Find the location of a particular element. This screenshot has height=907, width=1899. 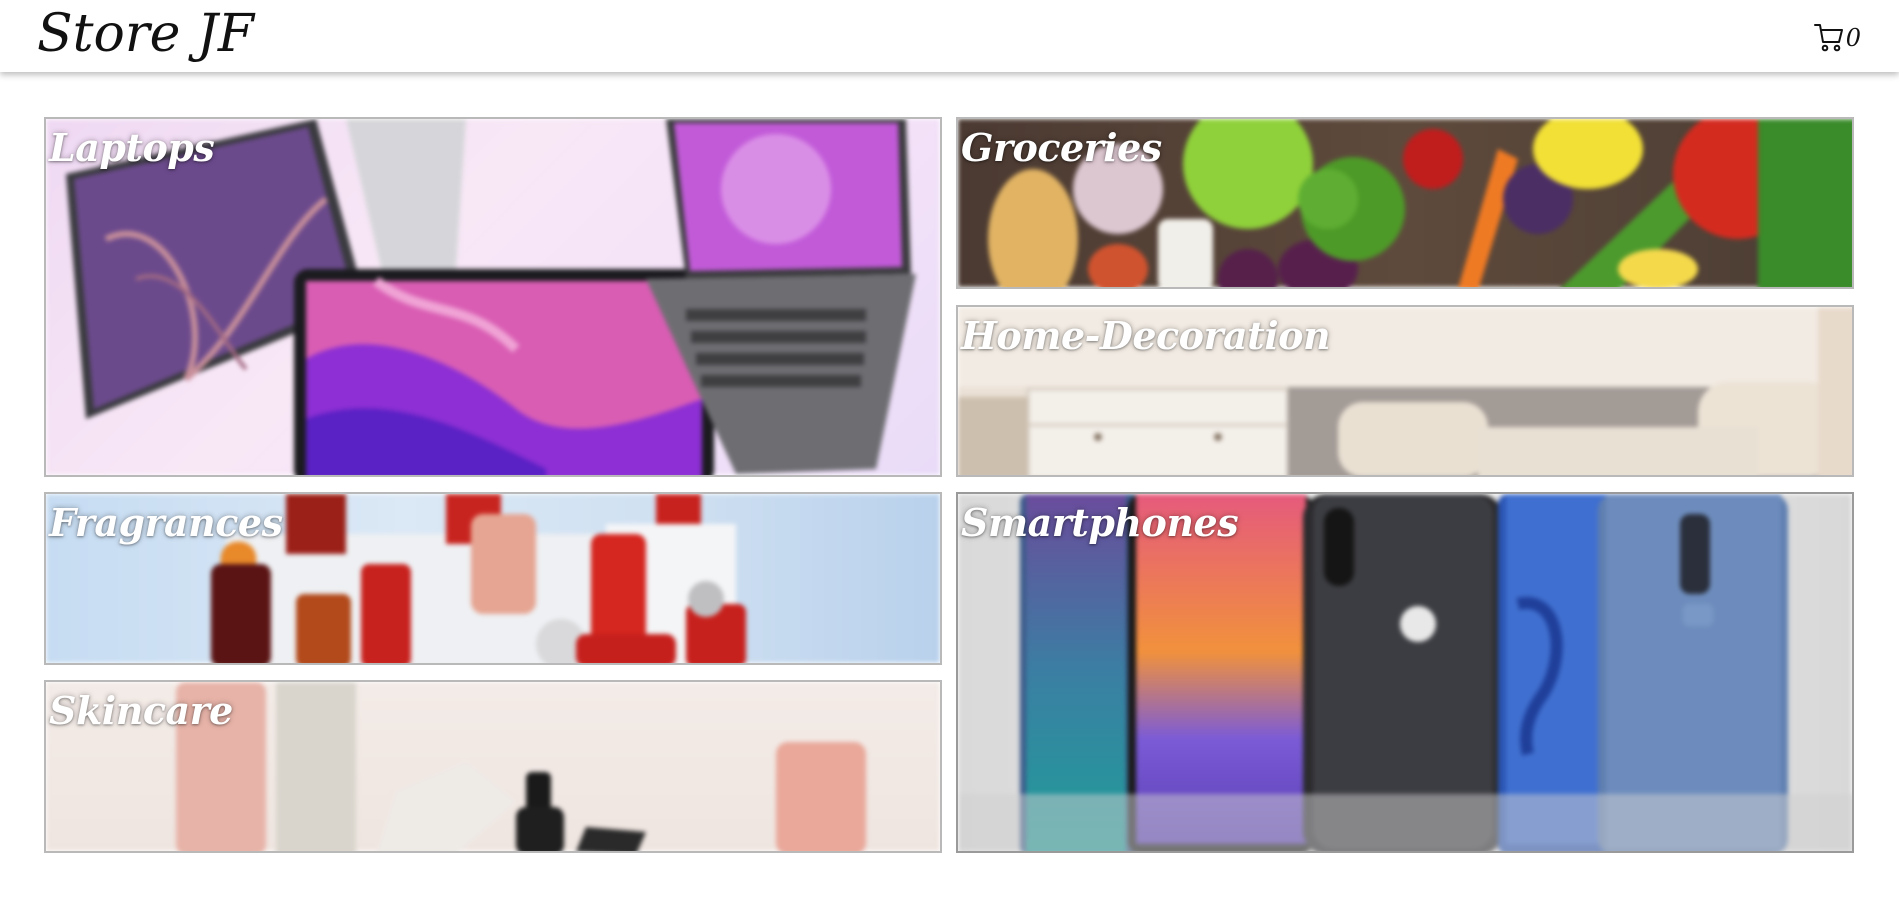

category-tile-groceries: Groceries is located at coordinates (1405, 203).